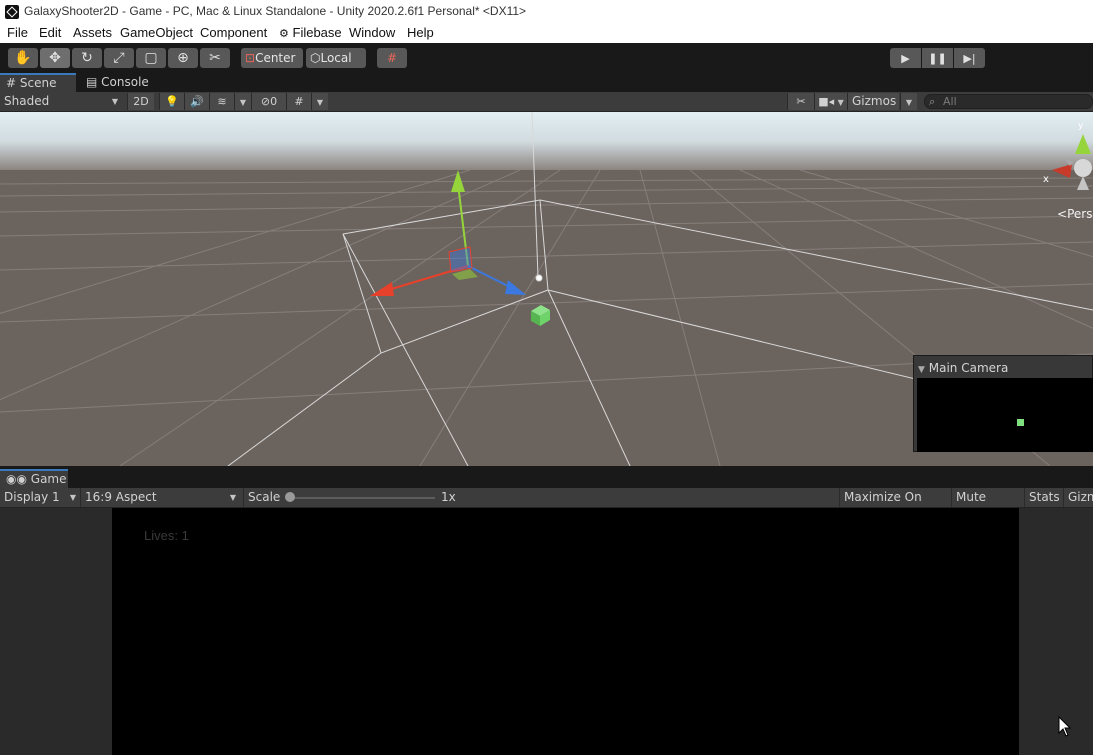 Image resolution: width=1093 pixels, height=755 pixels. What do you see at coordinates (362, 498) in the screenshot?
I see `scale-slider-track` at bounding box center [362, 498].